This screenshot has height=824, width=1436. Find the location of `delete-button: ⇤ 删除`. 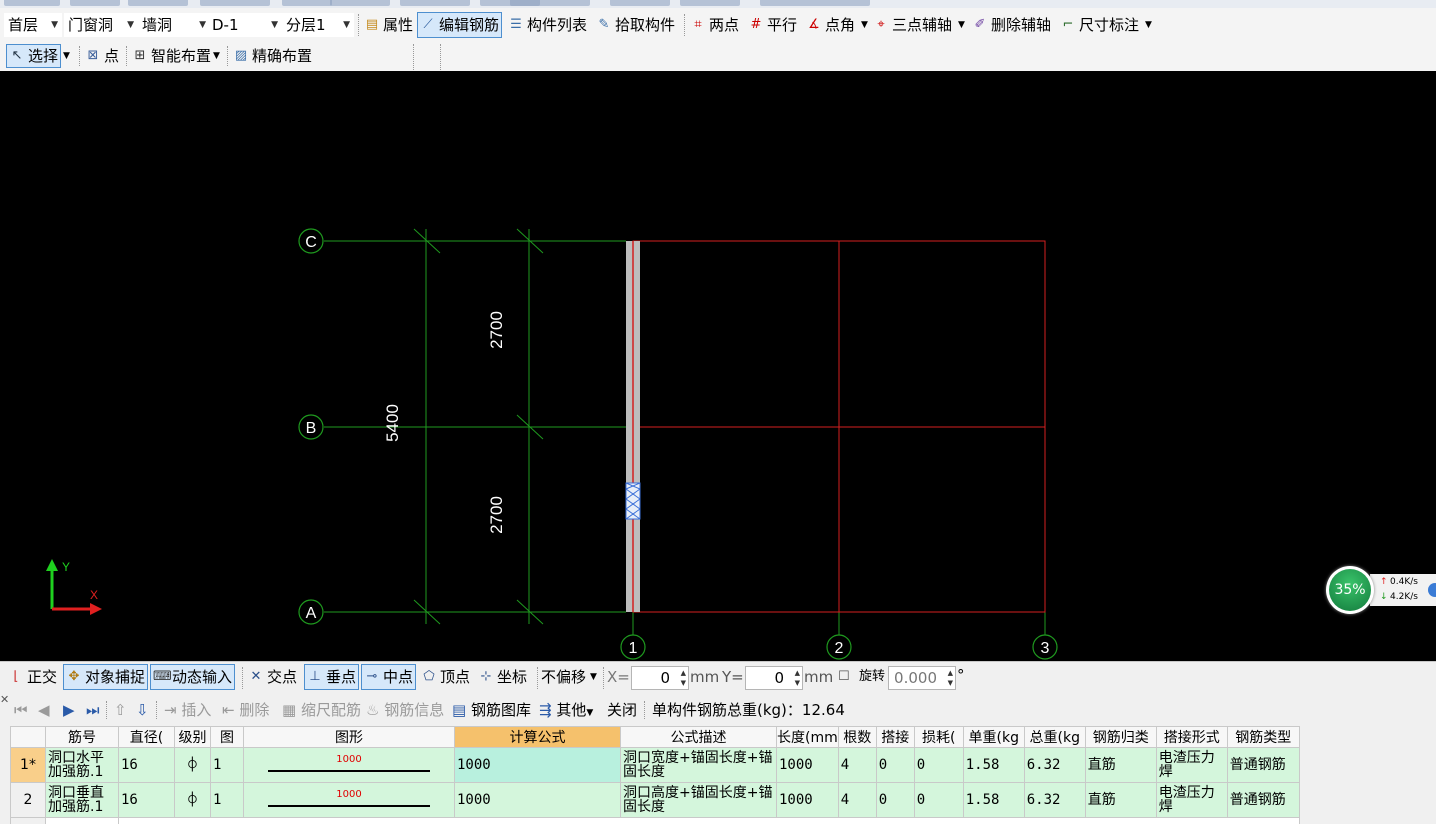

delete-button: ⇤ 删除 is located at coordinates (245, 710).